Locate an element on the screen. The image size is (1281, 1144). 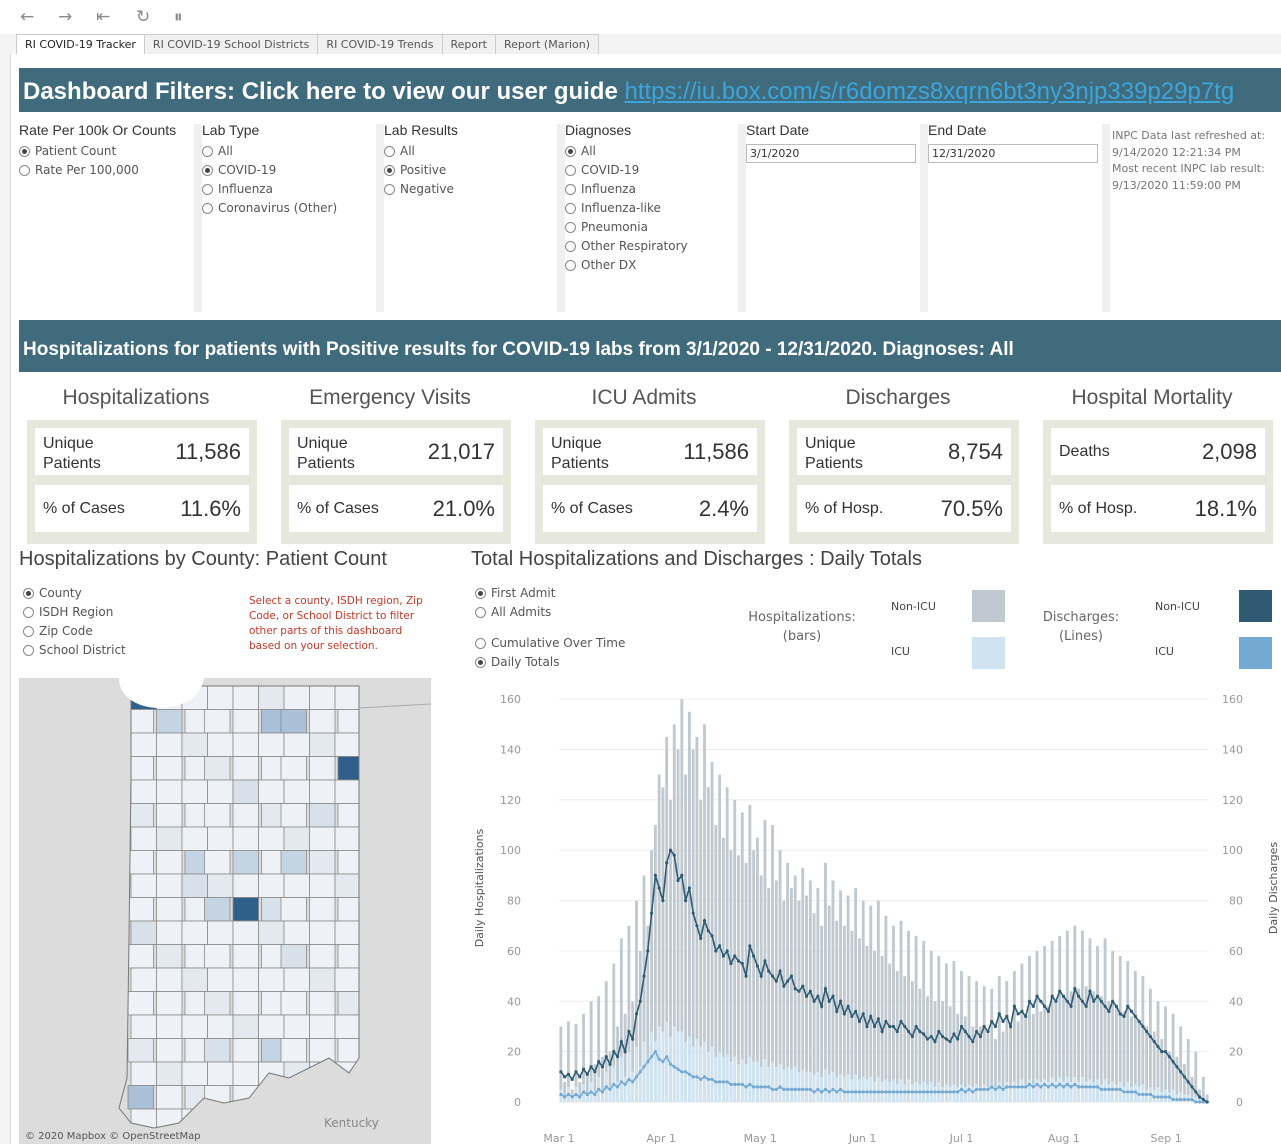
radio-cumulative-over-time: Cumulative Over Time is located at coordinates (550, 643).